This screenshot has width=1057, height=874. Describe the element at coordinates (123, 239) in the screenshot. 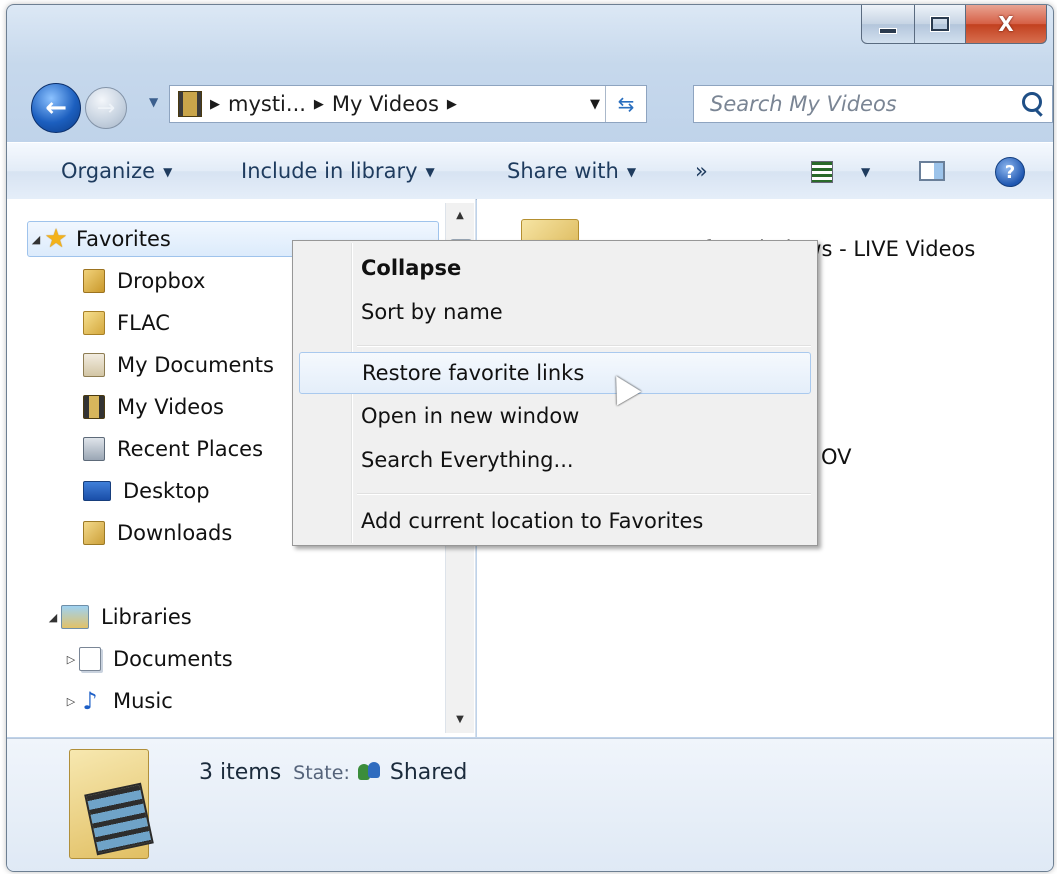

I see `favorites-label: Favorites` at that location.